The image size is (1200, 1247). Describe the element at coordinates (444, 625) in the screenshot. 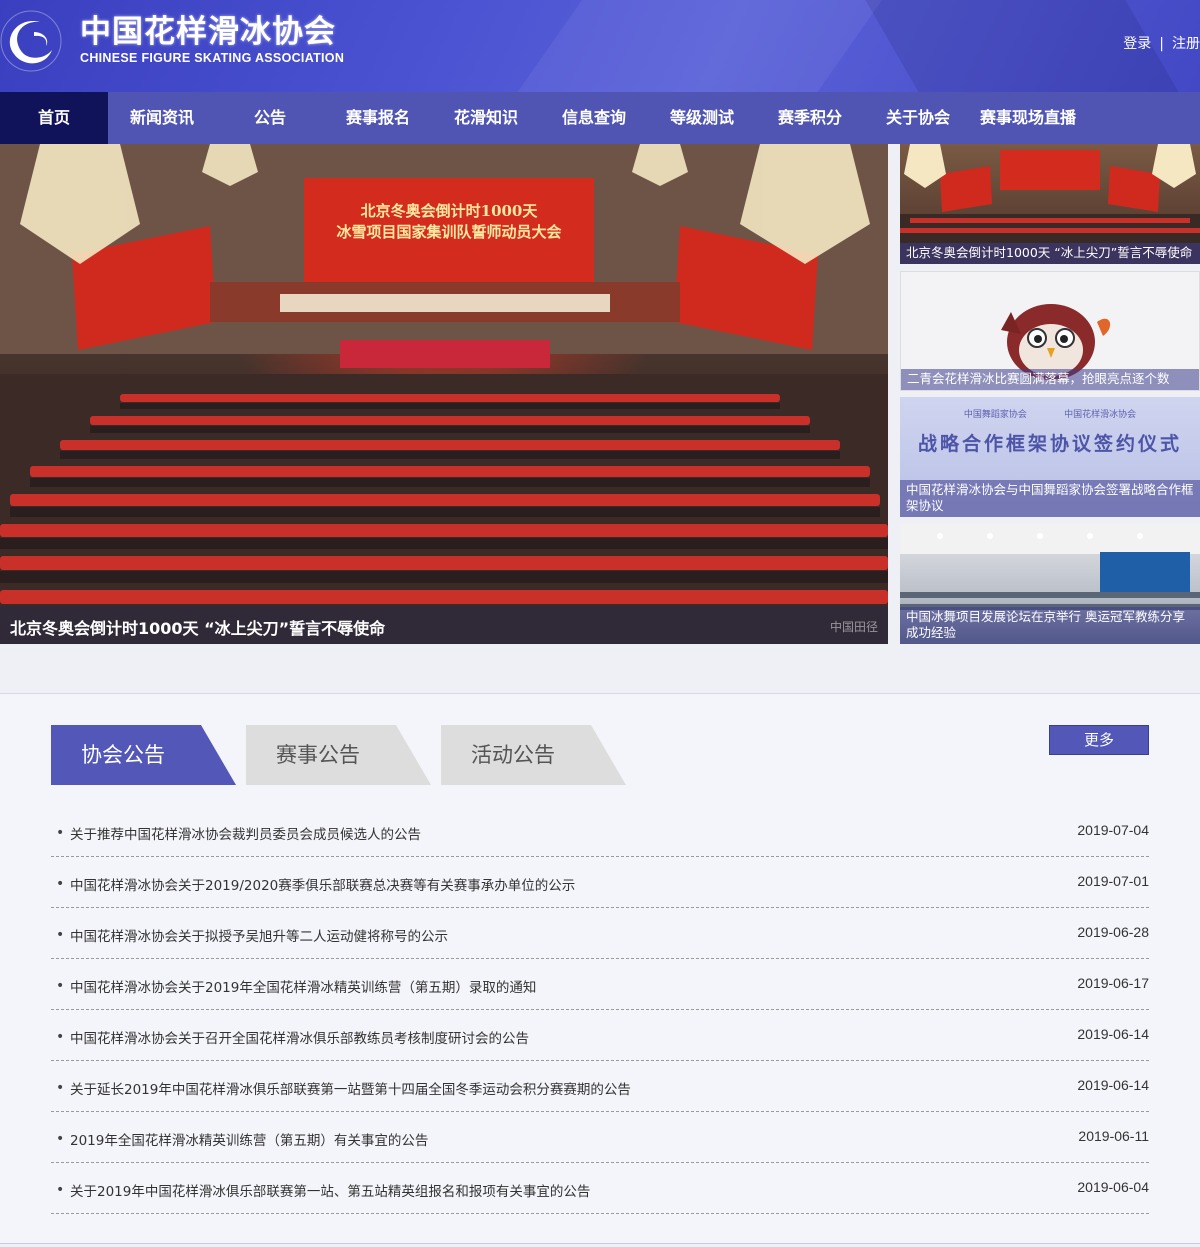

I see `hero-caption-bar: 北京冬奥会倒计时1000天 “冰上尖刀”誓言不辱使命 中国田径` at that location.